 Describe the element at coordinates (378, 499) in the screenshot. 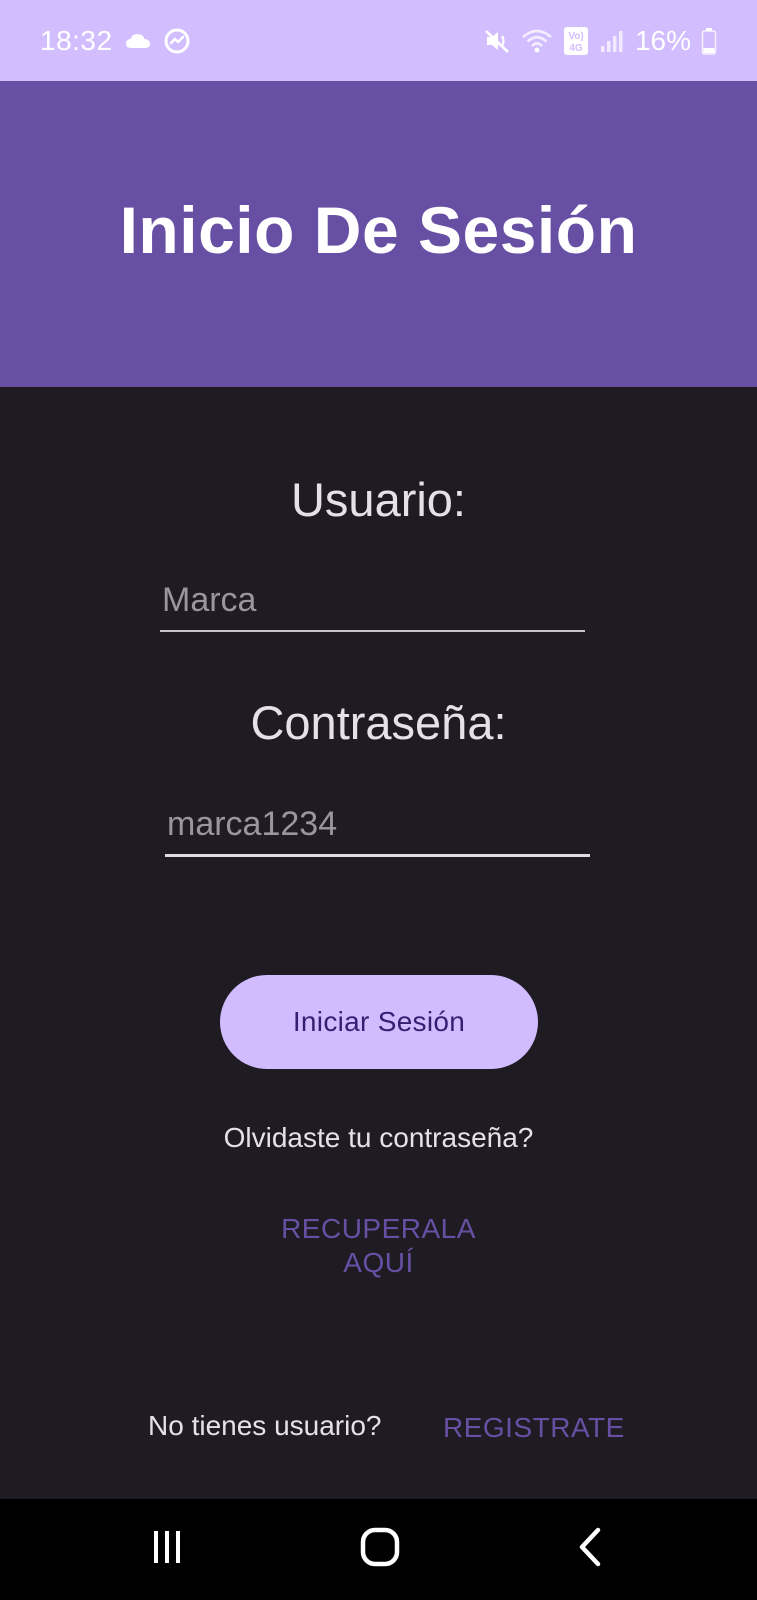

I see `user-label: Usuario:` at that location.